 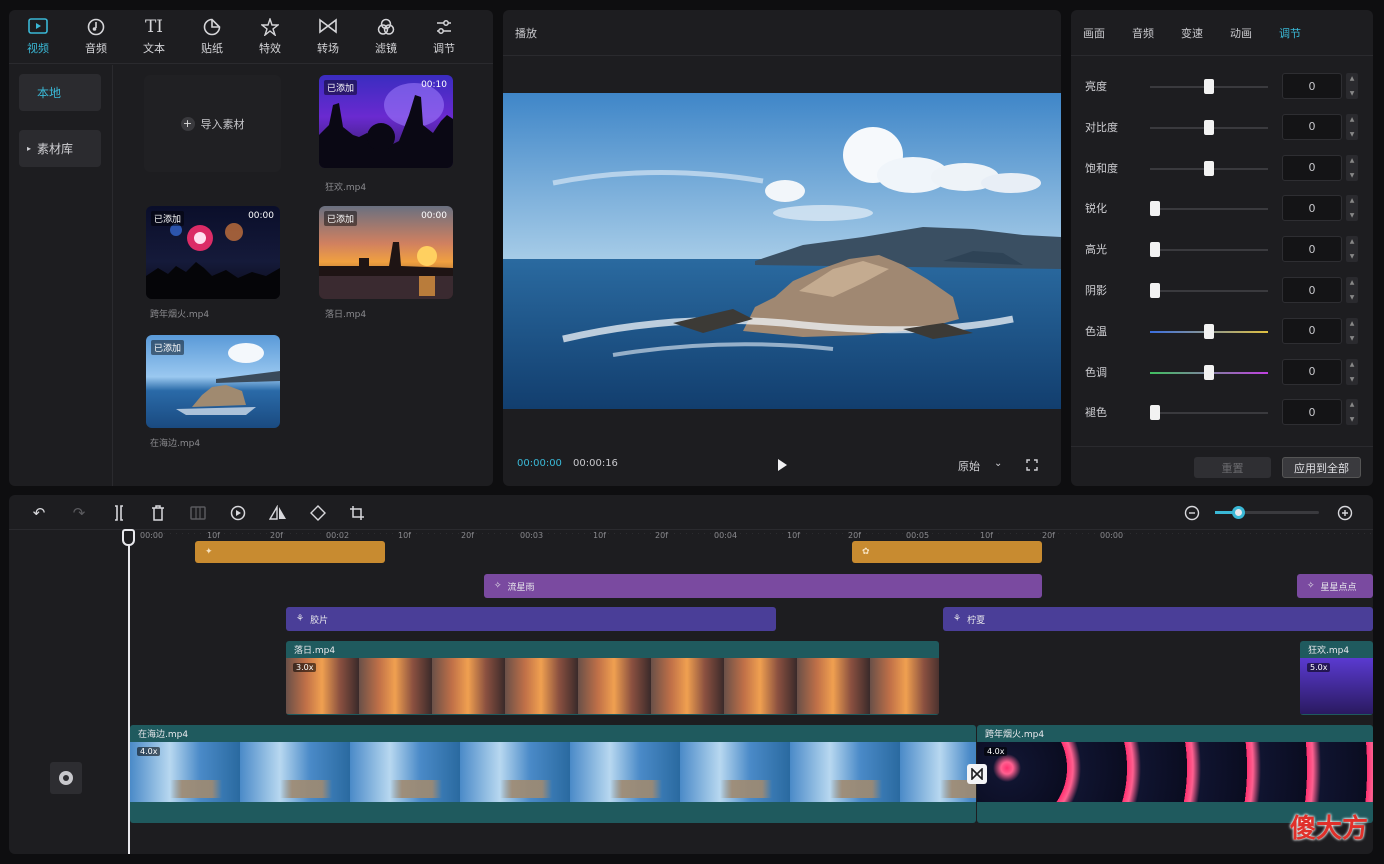 What do you see at coordinates (782, 251) in the screenshot?
I see `preview-video` at bounding box center [782, 251].